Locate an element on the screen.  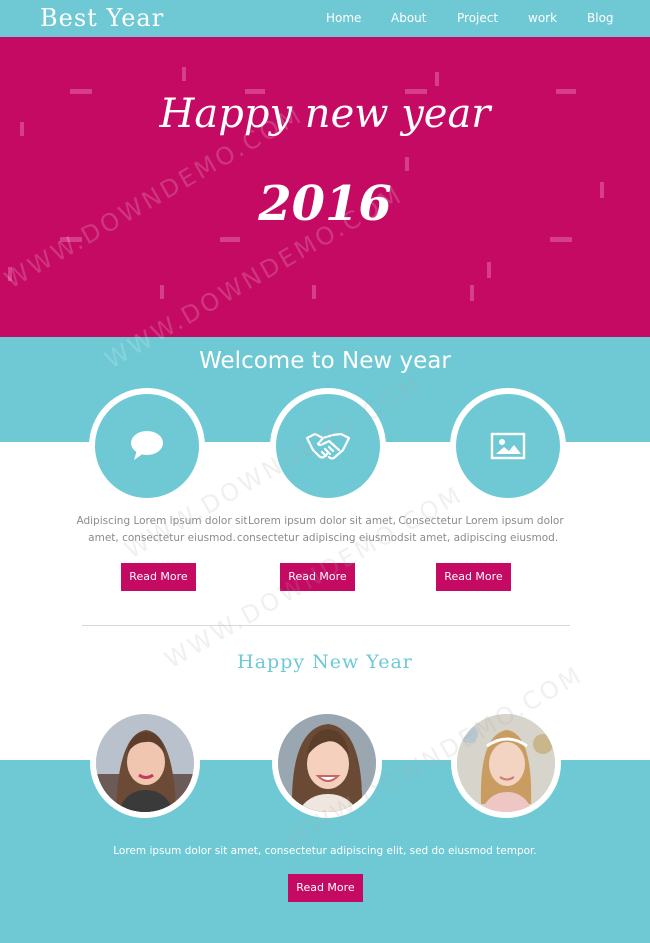
avatar-girl-blonde-icon is located at coordinates (506, 763).